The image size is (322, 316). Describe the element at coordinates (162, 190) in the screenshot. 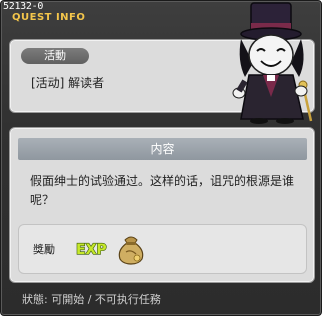

I see `quest-description: 假面绅士的试验通过。这样的话，诅咒的根源是谁呢？` at that location.